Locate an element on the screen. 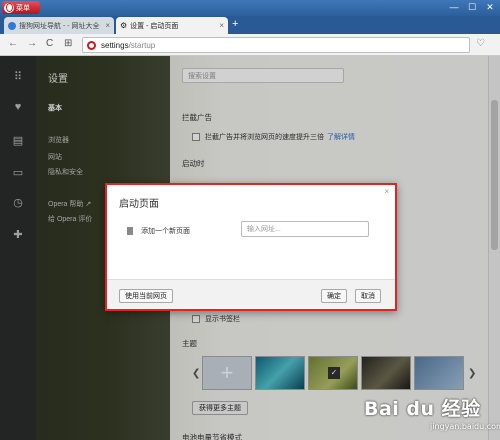 The width and height of the screenshot is (500, 440). new-tab-button: + is located at coordinates (235, 24).